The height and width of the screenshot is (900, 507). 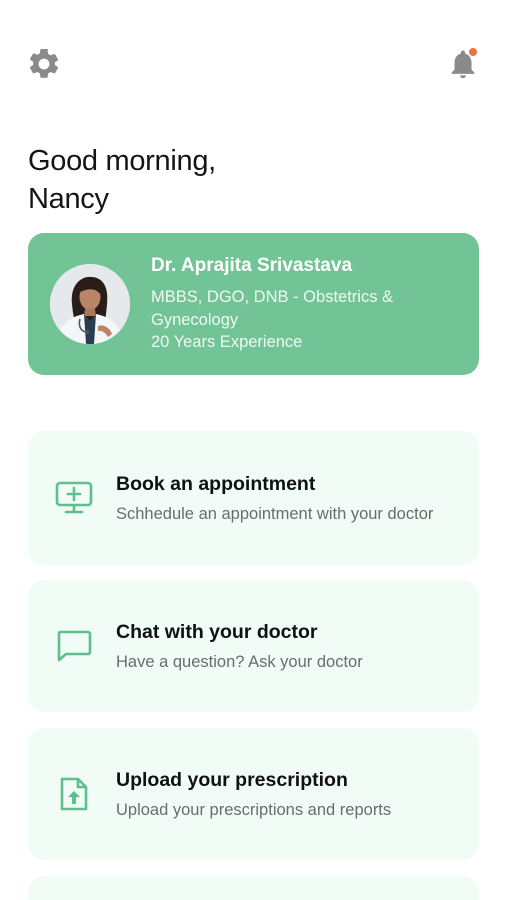 I want to click on action-subtitle: Upload your prescriptions and reports, so click(x=254, y=809).